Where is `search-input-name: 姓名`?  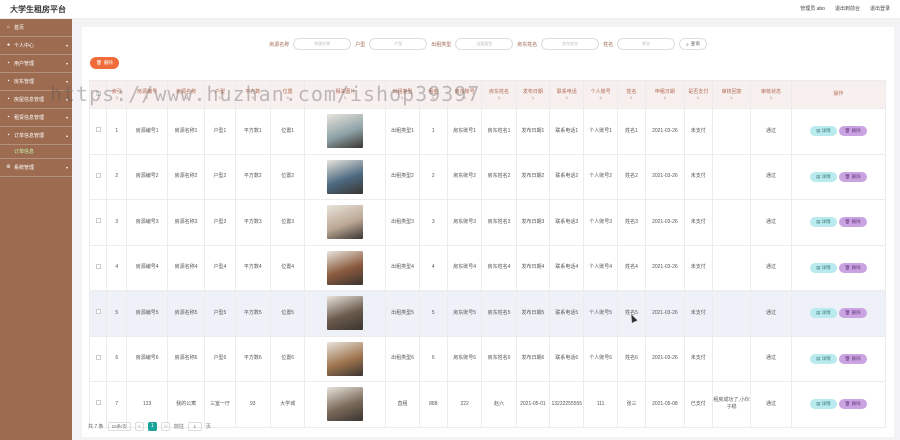 search-input-name: 姓名 is located at coordinates (646, 44).